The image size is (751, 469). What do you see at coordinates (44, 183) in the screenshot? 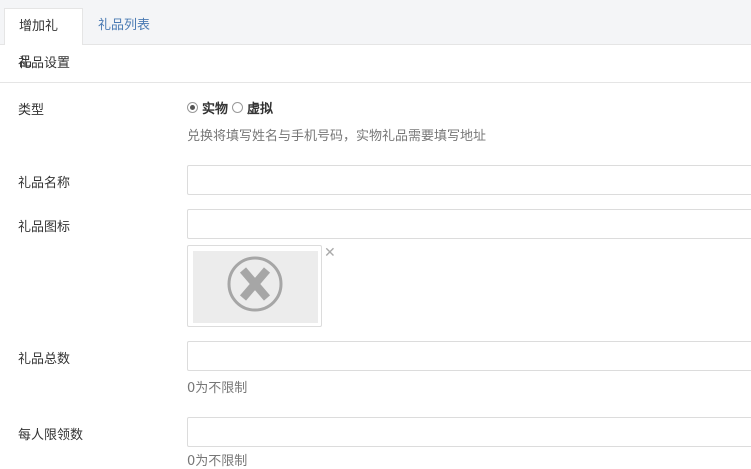
I see `gift-name-label: 礼品名称` at bounding box center [44, 183].